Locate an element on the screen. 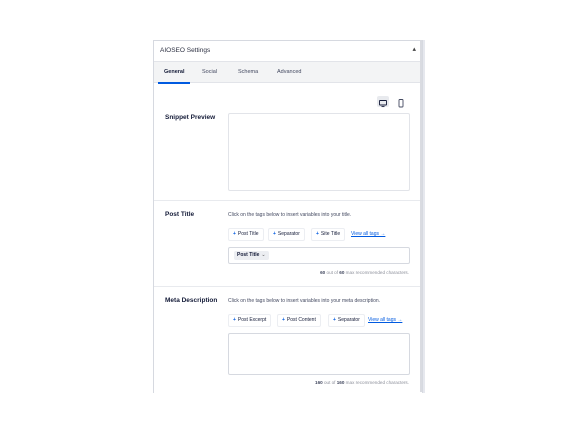  panel-title: AIOSEO Settings is located at coordinates (185, 50).